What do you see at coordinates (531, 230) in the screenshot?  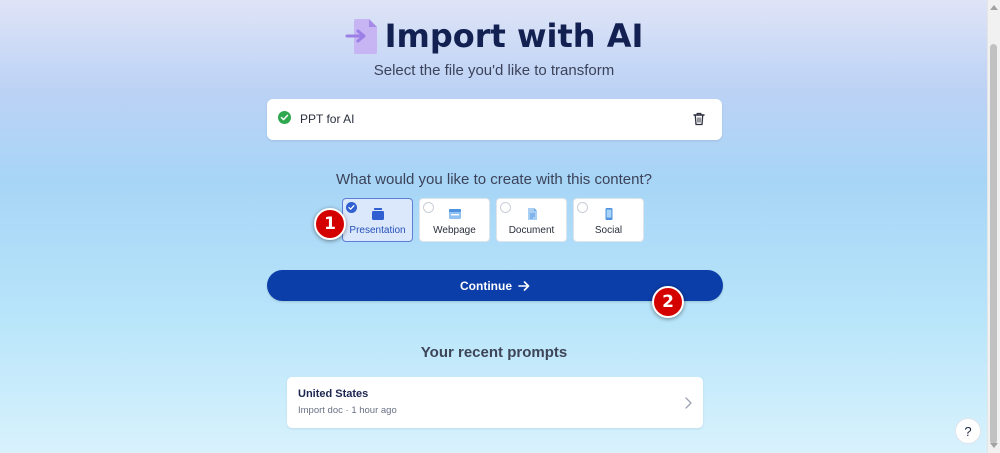 I see `option-label: Document` at bounding box center [531, 230].